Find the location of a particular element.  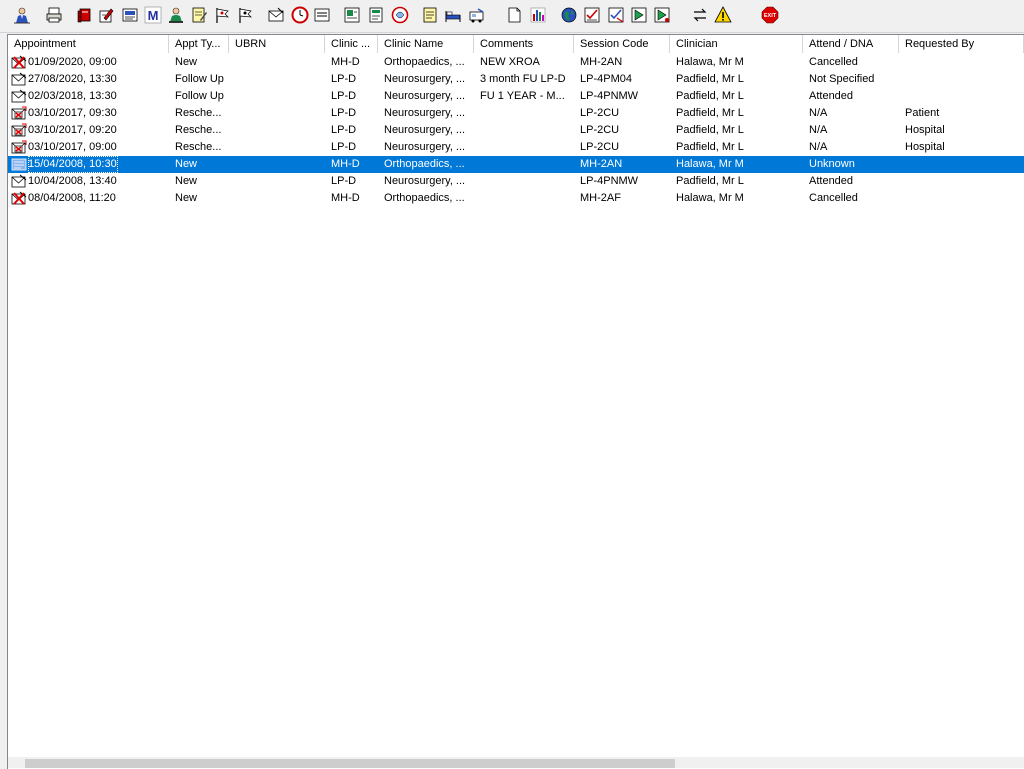

referral-button is located at coordinates (130, 15).